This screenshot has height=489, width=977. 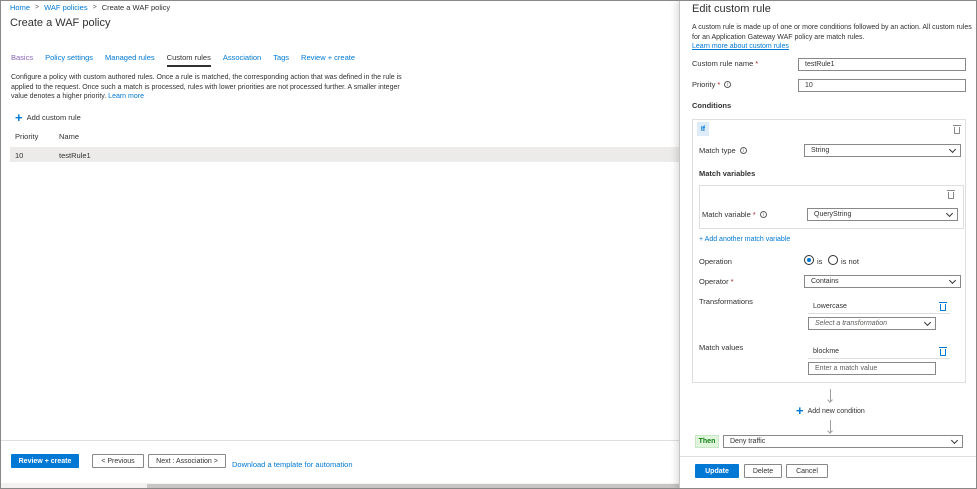 I want to click on panel-title: Edit custom rule, so click(x=731, y=9).